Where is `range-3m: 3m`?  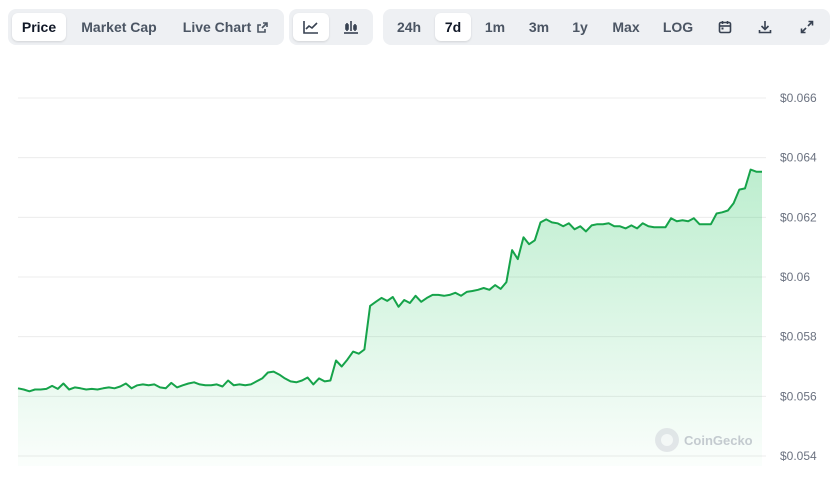 range-3m: 3m is located at coordinates (539, 27).